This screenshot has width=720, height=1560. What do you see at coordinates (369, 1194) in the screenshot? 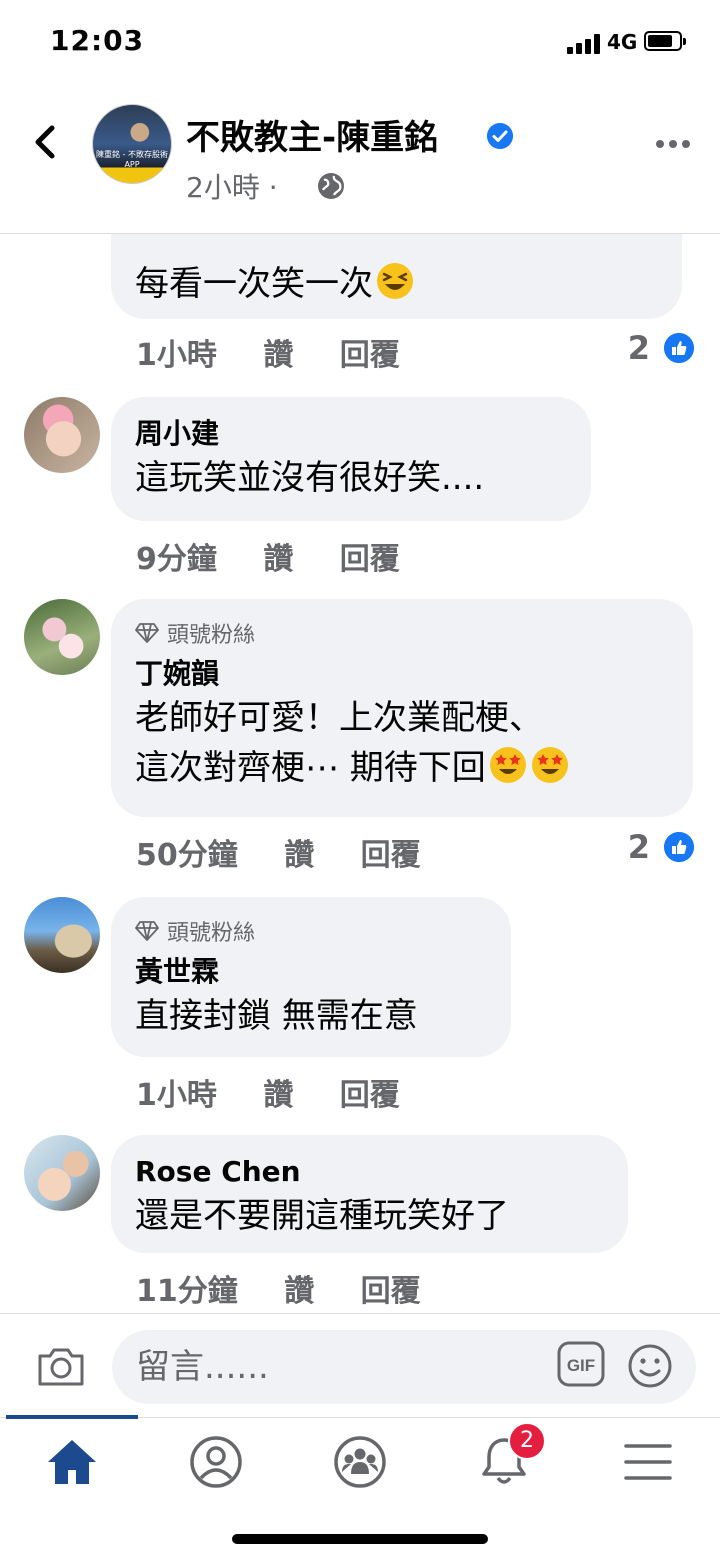
I see `comment-bubble: Rose Chen 還是不要開這種玩笑好了` at bounding box center [369, 1194].